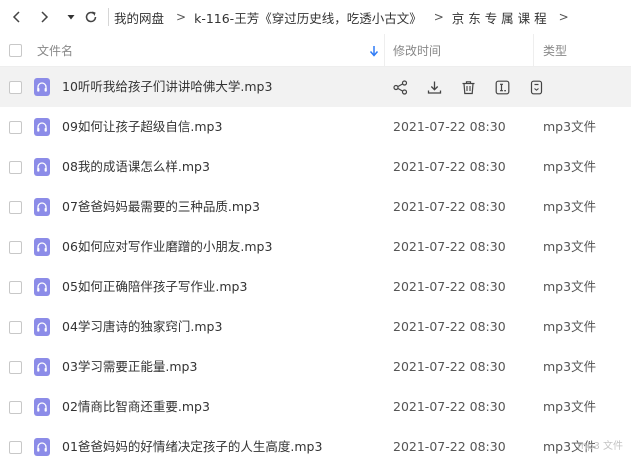  What do you see at coordinates (315, 327) in the screenshot?
I see `file-row: 04学习唐诗的独家窍门.mp3 2021-07-22 08:30 mp3文件` at bounding box center [315, 327].